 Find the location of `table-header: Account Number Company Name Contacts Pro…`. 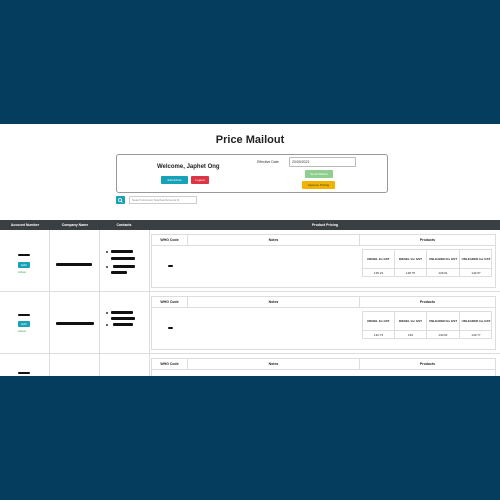

table-header: Account Number Company Name Contacts Pro… is located at coordinates (250, 225).